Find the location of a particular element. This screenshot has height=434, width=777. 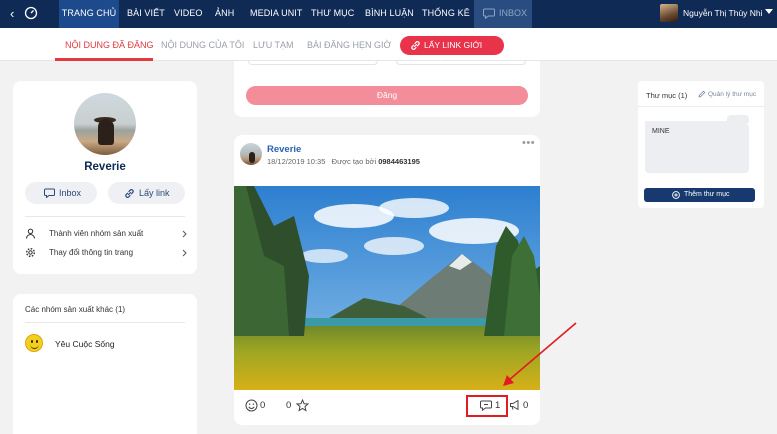

pencil-icon is located at coordinates (702, 94).